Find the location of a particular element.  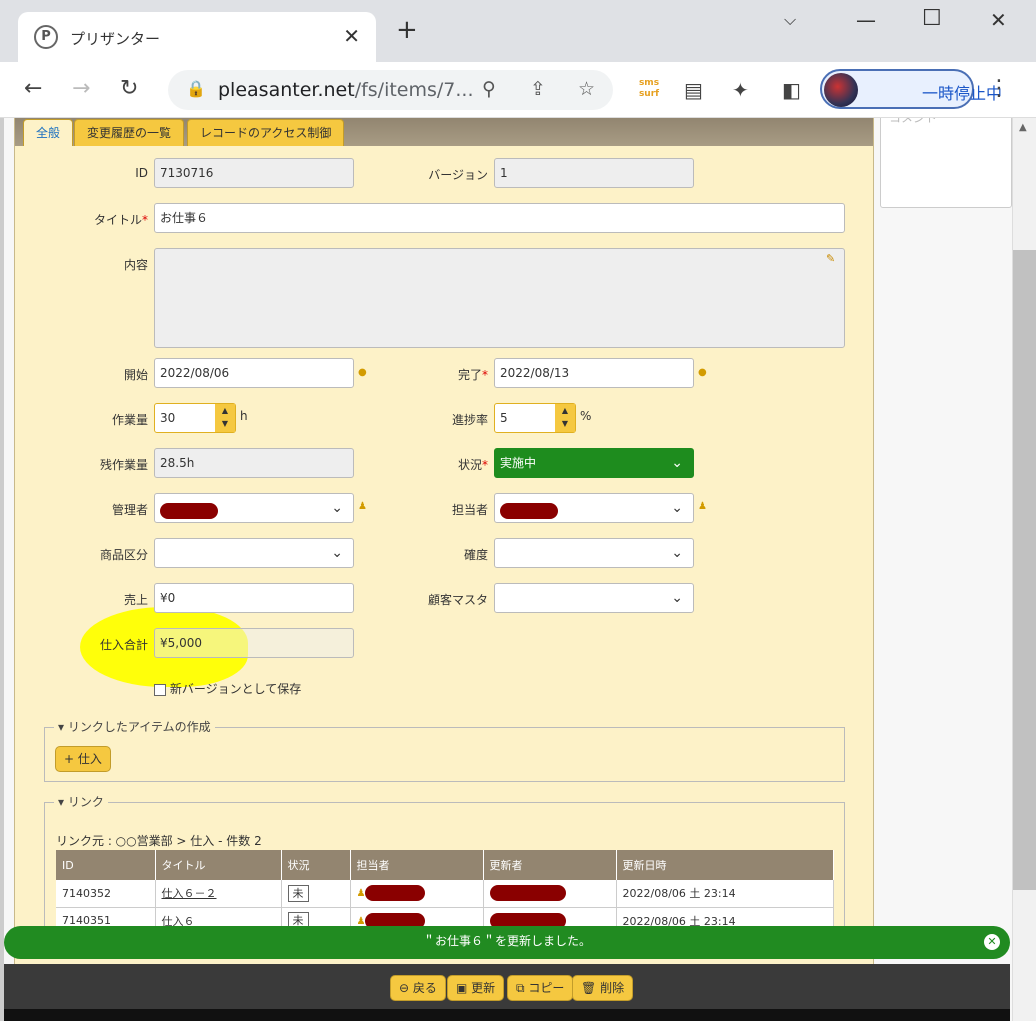

user-icon: ♟ is located at coordinates (702, 506).